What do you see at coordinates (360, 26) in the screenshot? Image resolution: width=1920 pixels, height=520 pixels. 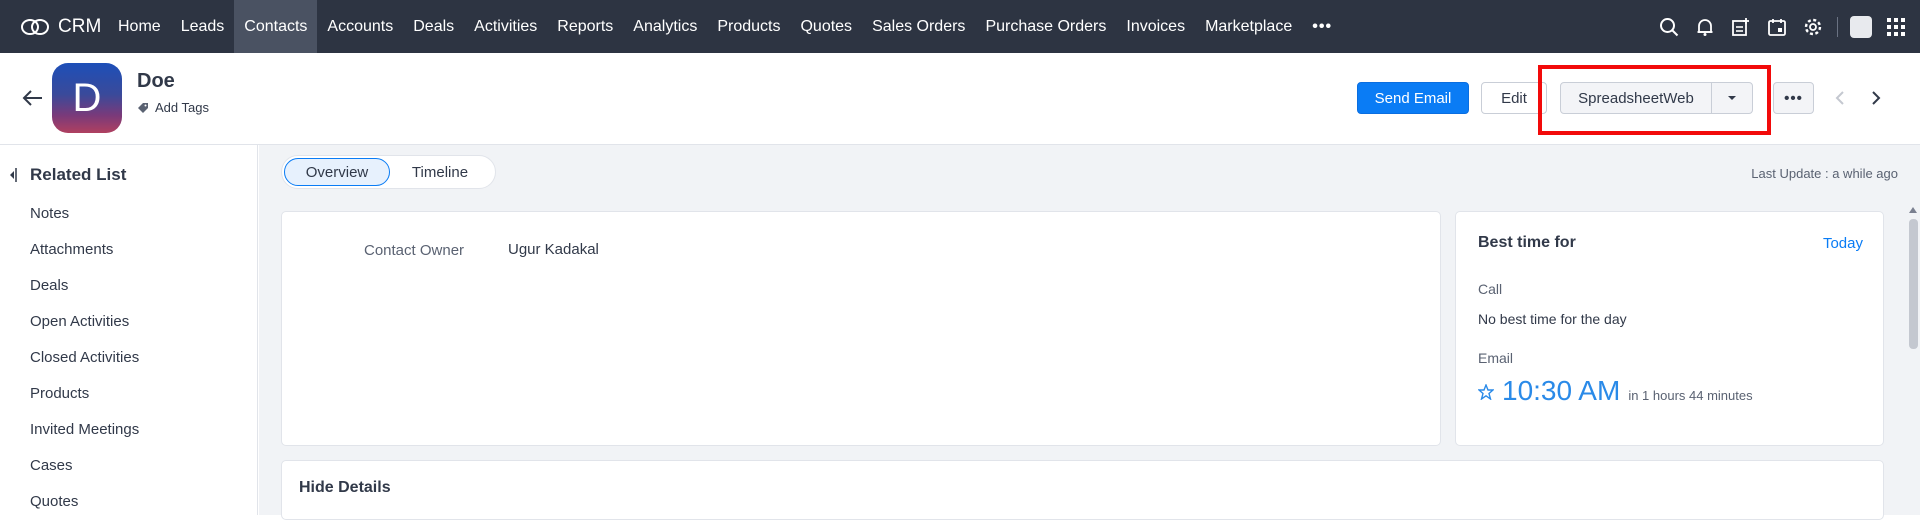 I see `nav-item-accounts: Accounts` at bounding box center [360, 26].